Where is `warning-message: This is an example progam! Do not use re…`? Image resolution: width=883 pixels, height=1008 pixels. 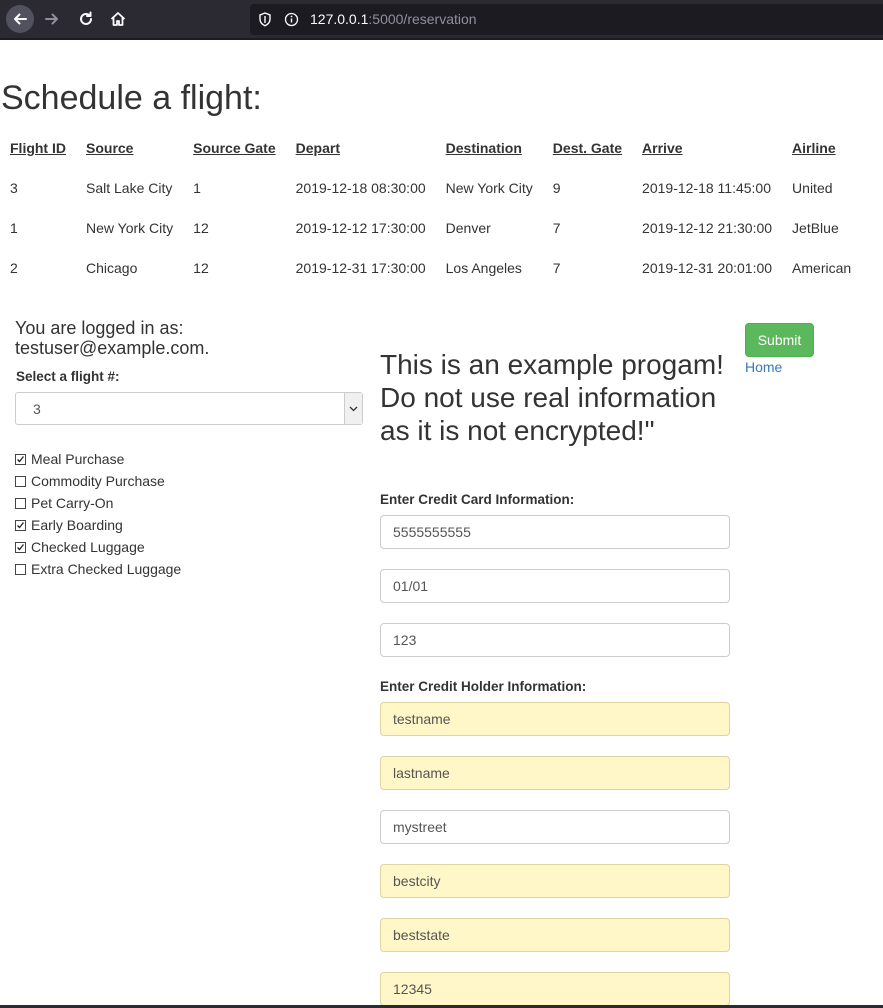 warning-message: This is an example progam! Do not use re… is located at coordinates (552, 397).